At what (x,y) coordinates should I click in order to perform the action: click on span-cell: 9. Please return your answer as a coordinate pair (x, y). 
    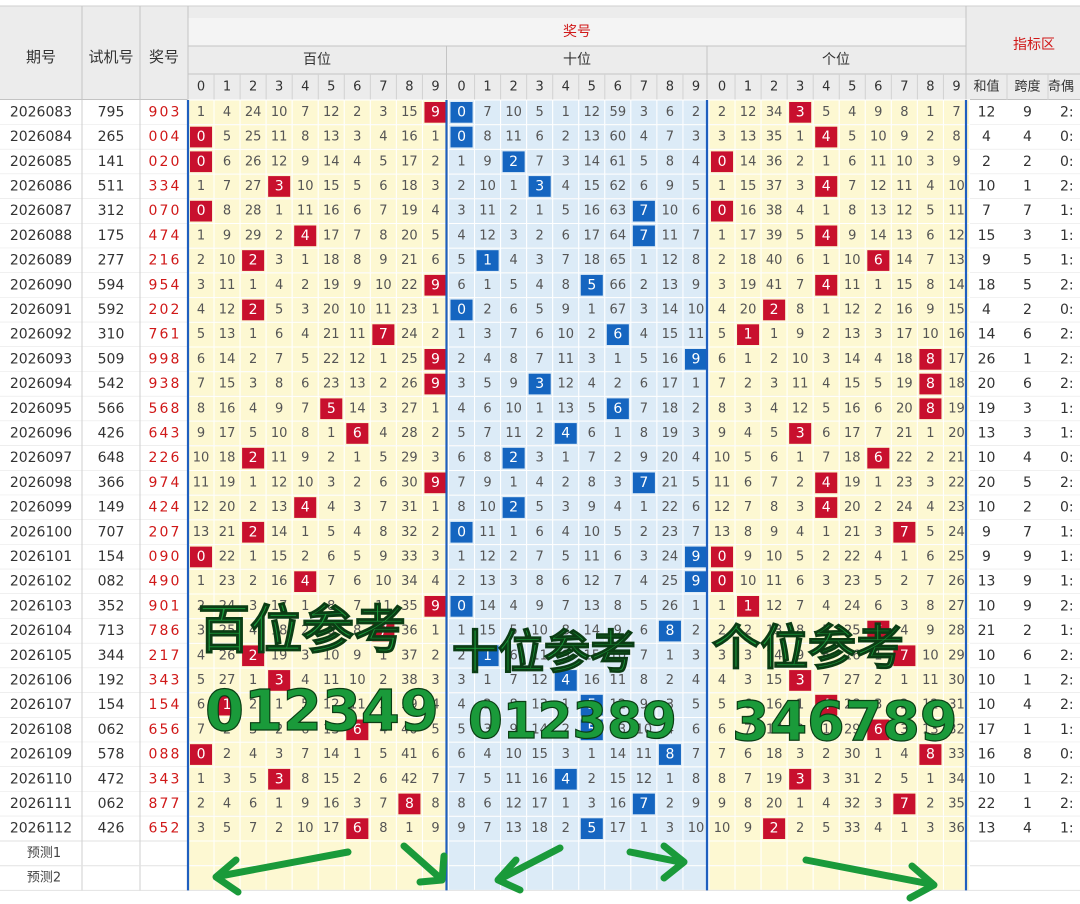
    Looking at the image, I should click on (1027, 112).